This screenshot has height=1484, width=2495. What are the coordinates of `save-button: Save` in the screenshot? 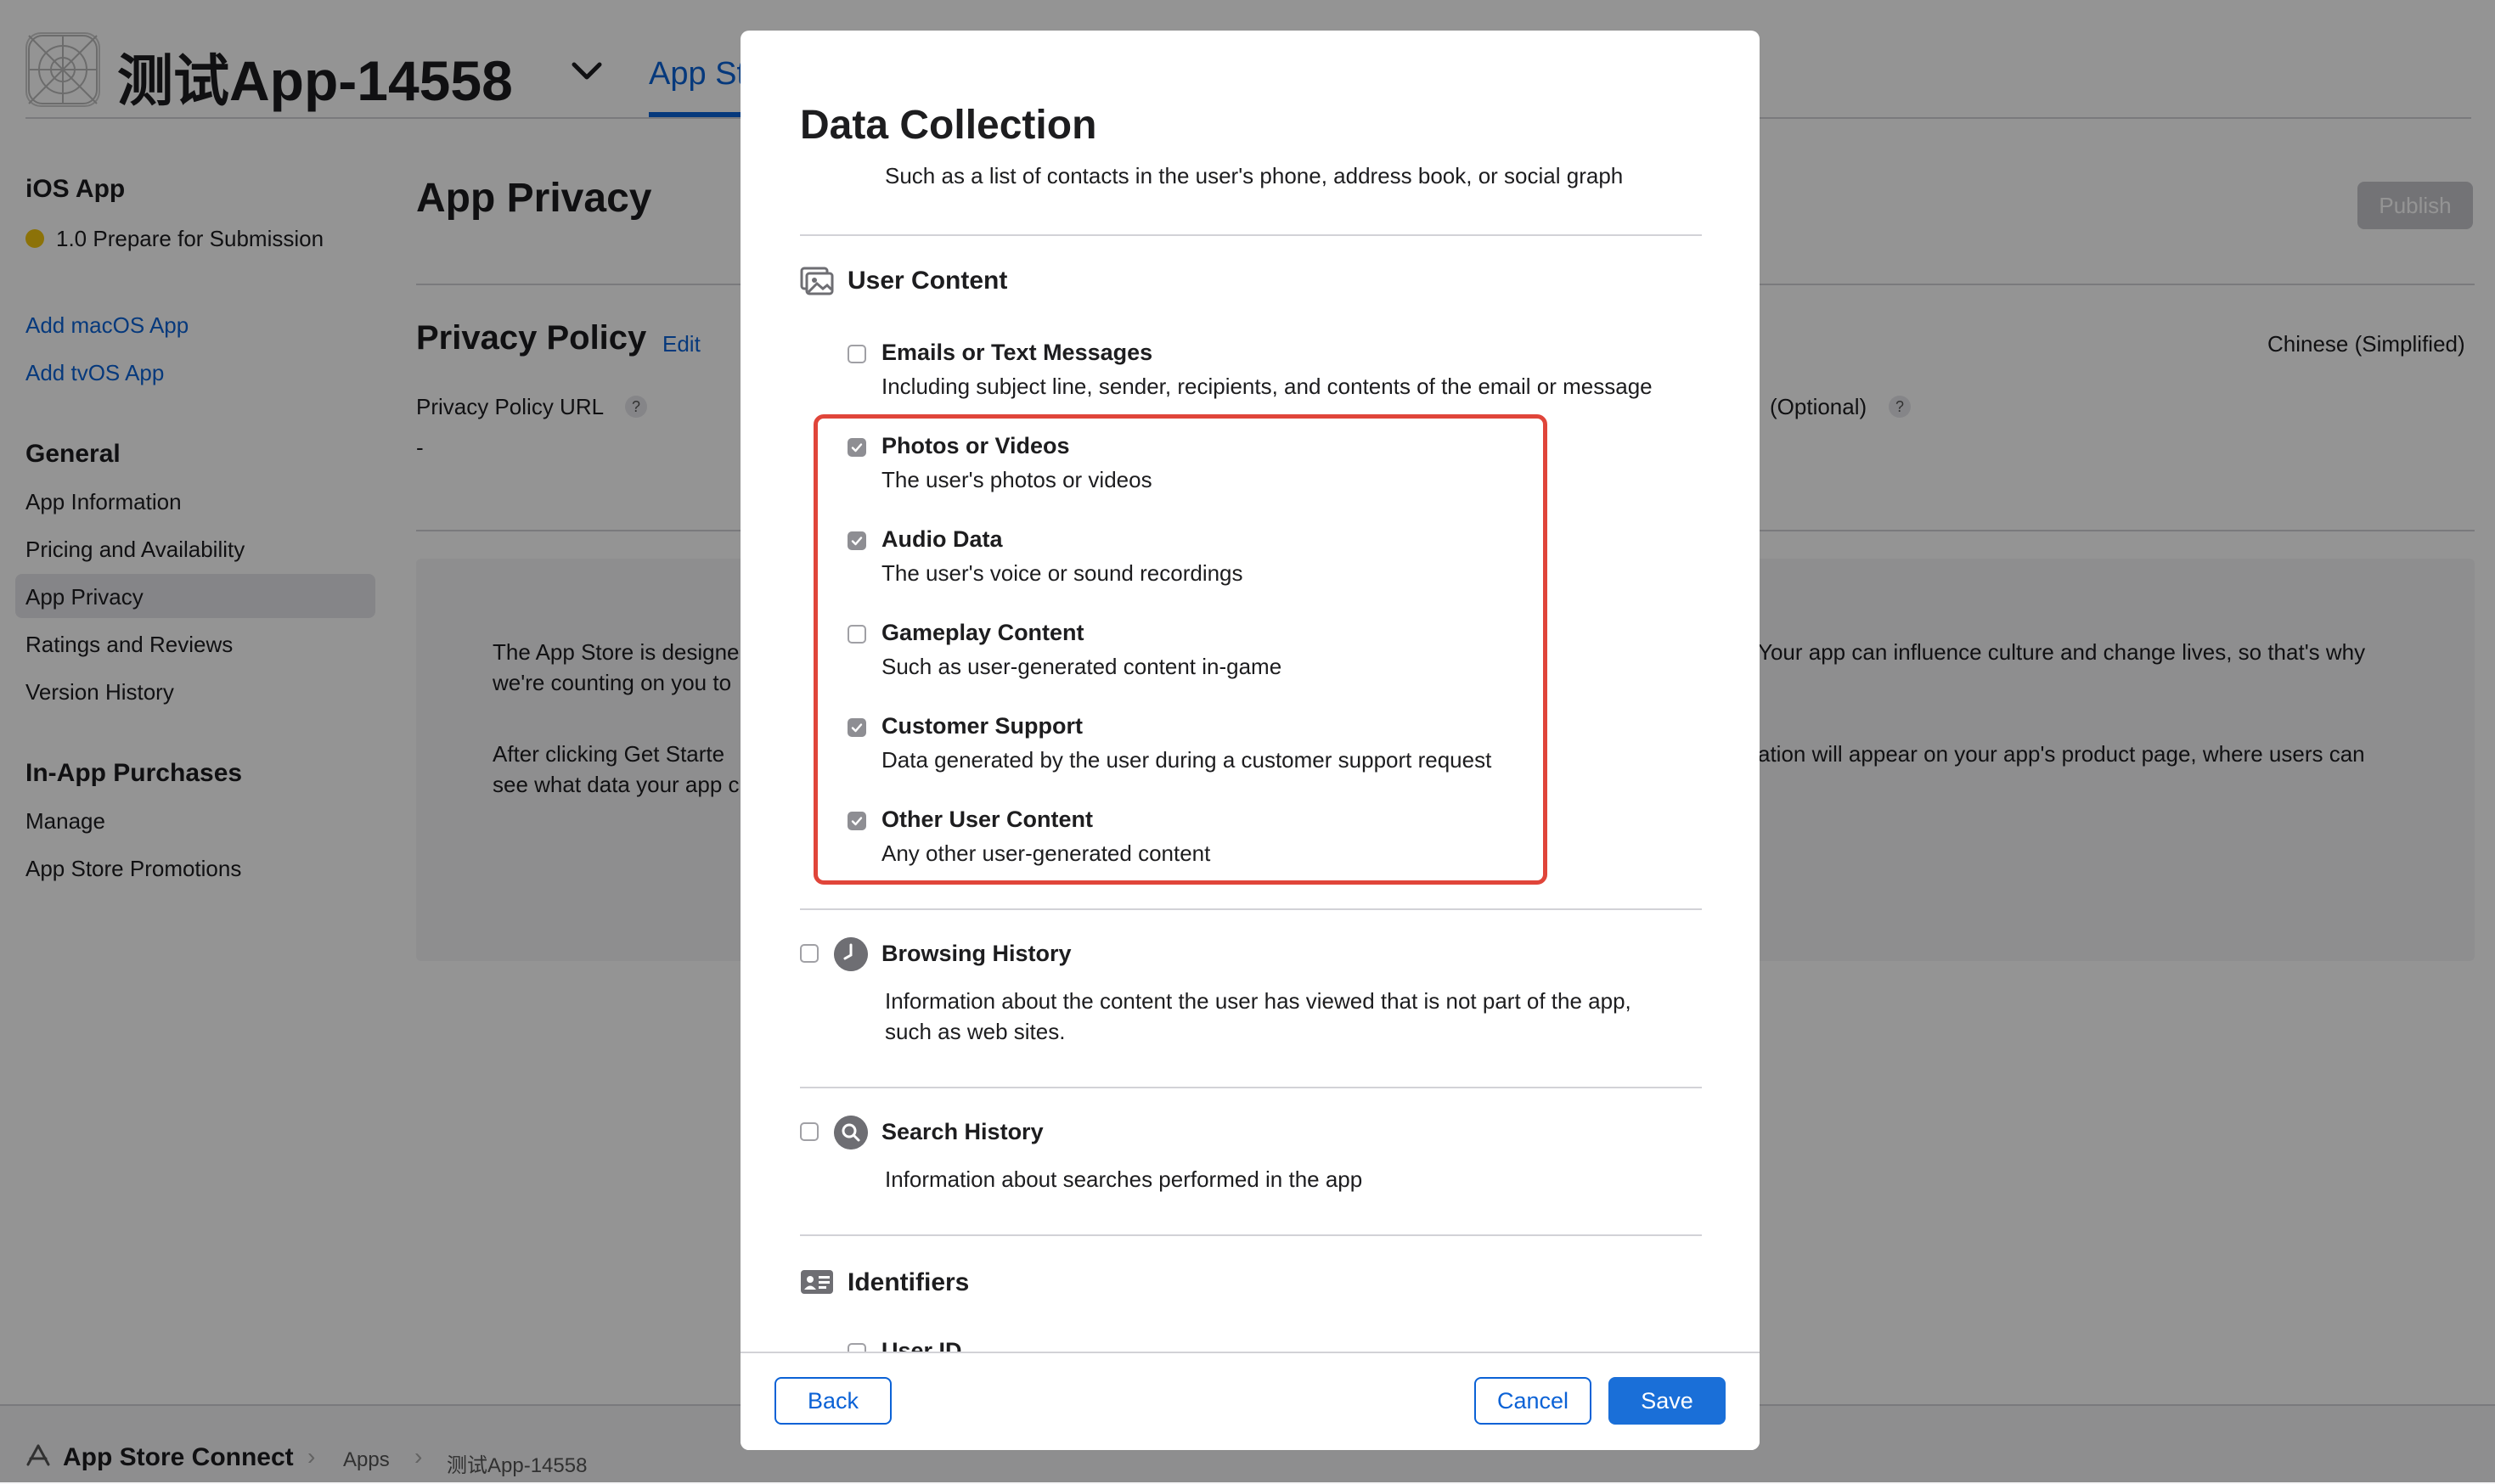 It's located at (1667, 1401).